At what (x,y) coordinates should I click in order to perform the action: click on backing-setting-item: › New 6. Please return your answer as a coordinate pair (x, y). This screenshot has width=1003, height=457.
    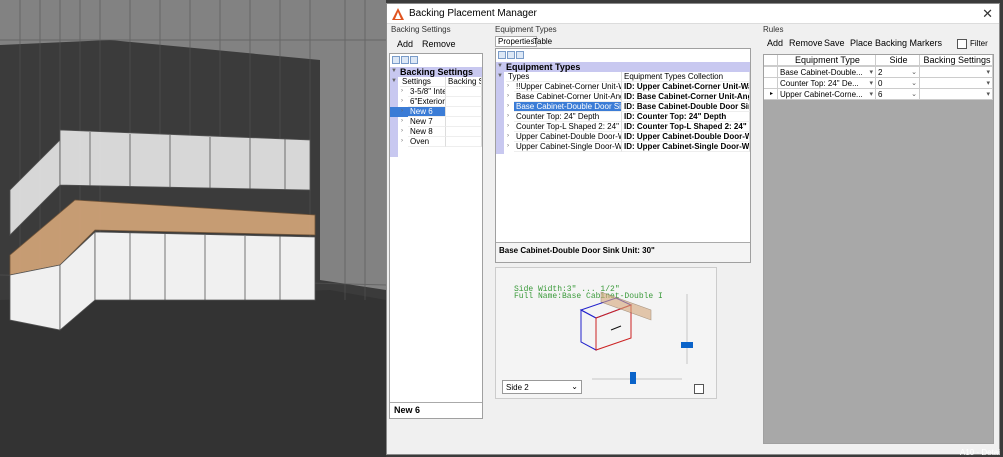
    Looking at the image, I should click on (436, 112).